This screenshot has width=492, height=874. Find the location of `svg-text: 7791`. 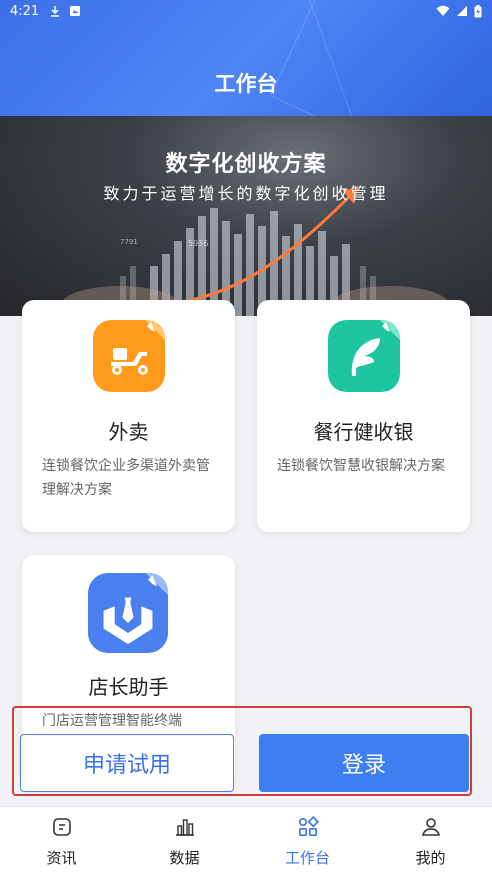

svg-text: 7791 is located at coordinates (129, 242).